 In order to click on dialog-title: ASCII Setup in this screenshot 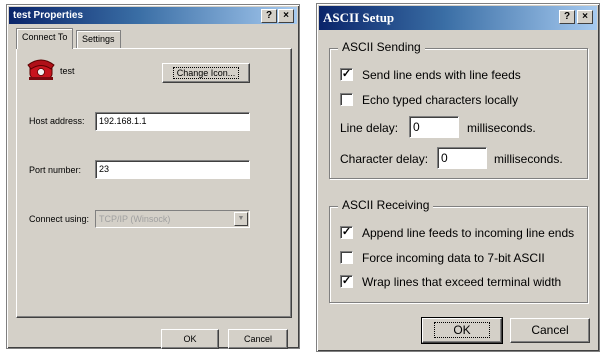, I will do `click(359, 17)`.